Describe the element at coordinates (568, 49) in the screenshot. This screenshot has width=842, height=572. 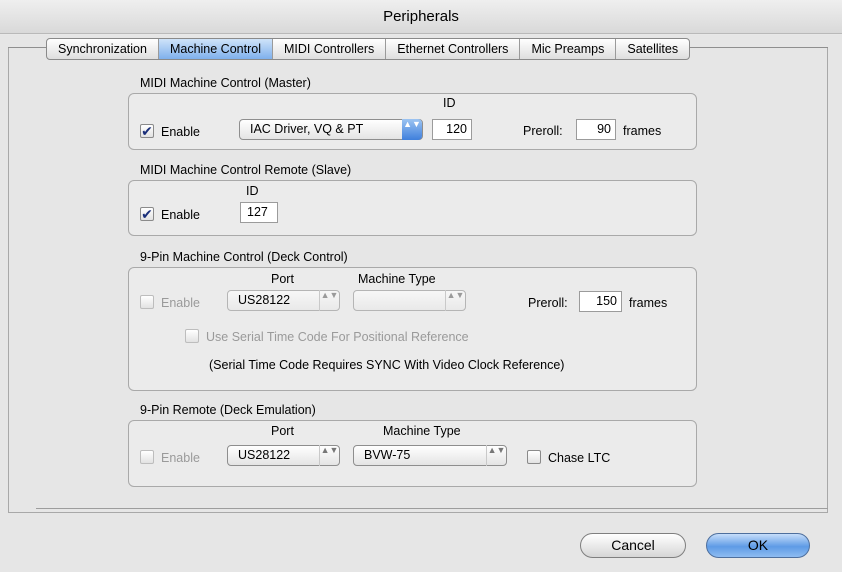
I see `tab-mic-preamps: Mic Preamps` at that location.